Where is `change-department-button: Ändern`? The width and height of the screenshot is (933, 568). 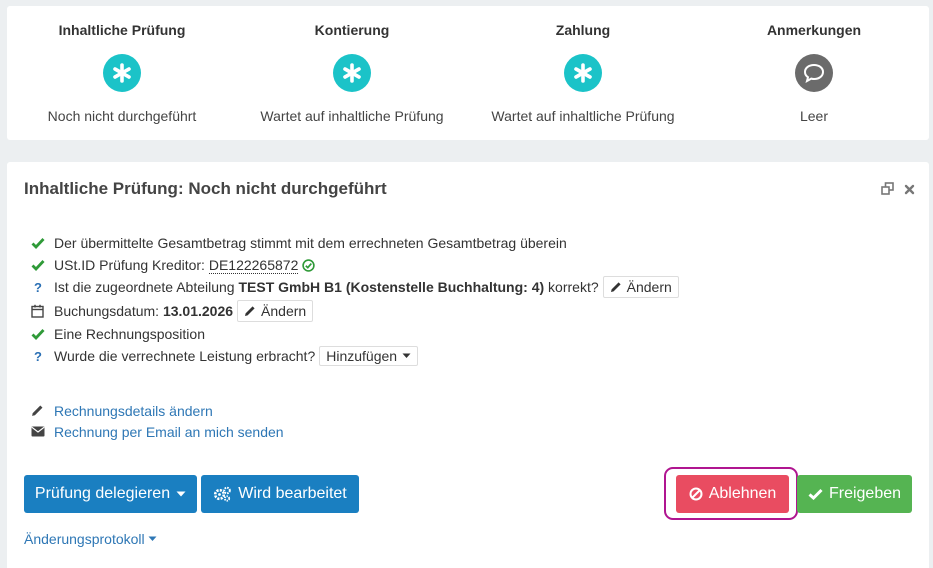
change-department-button: Ändern is located at coordinates (640, 287).